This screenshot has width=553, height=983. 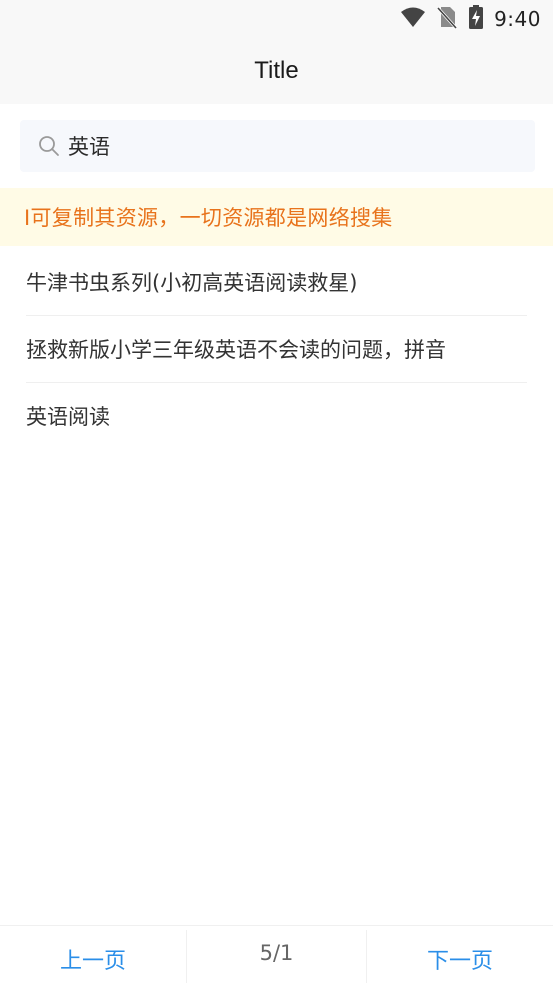 I want to click on list-item-label: 英语阅读, so click(x=68, y=417).